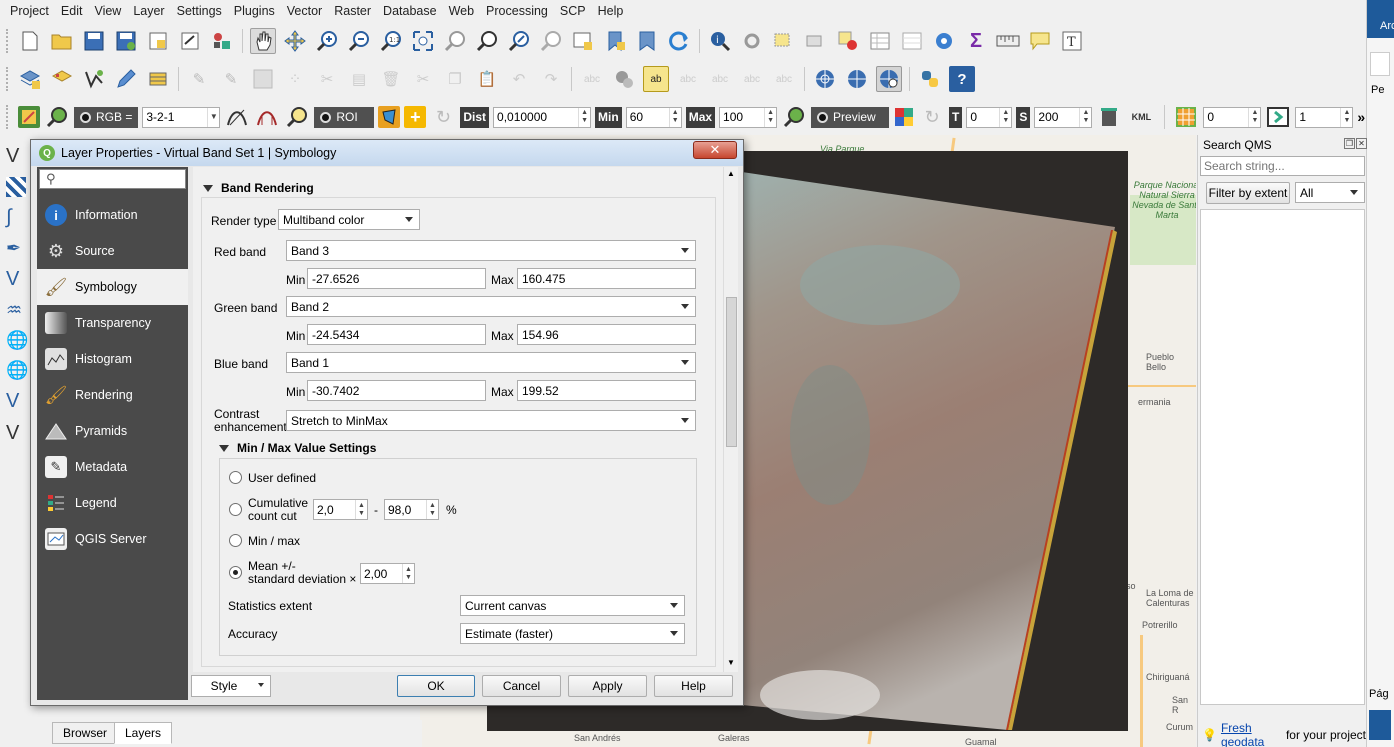  I want to click on rgb-toggle-button: RGB =, so click(106, 117).